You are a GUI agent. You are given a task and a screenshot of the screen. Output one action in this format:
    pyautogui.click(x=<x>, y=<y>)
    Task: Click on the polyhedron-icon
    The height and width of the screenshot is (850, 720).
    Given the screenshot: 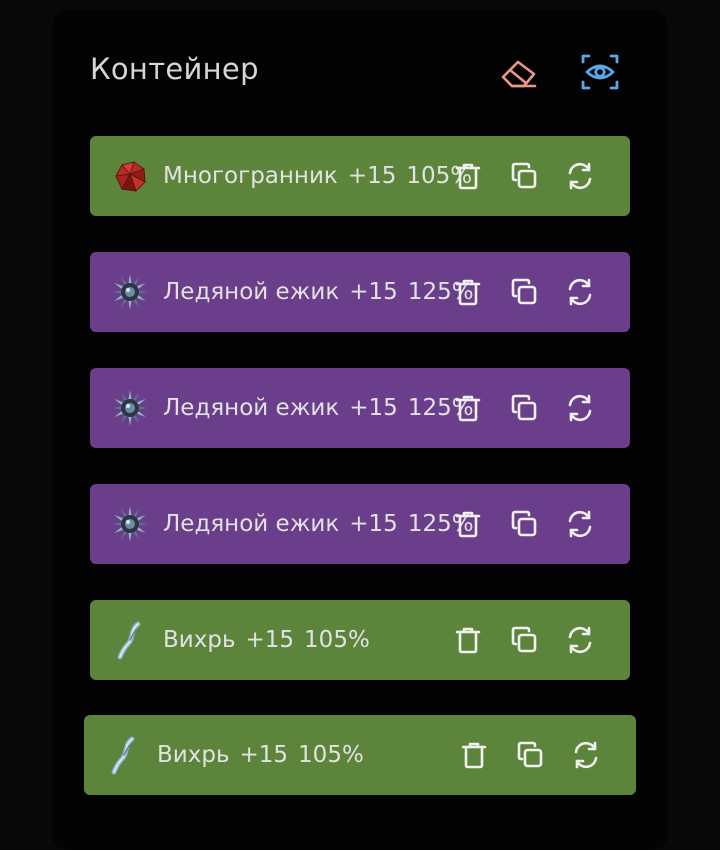 What is the action you would take?
    pyautogui.click(x=130, y=176)
    